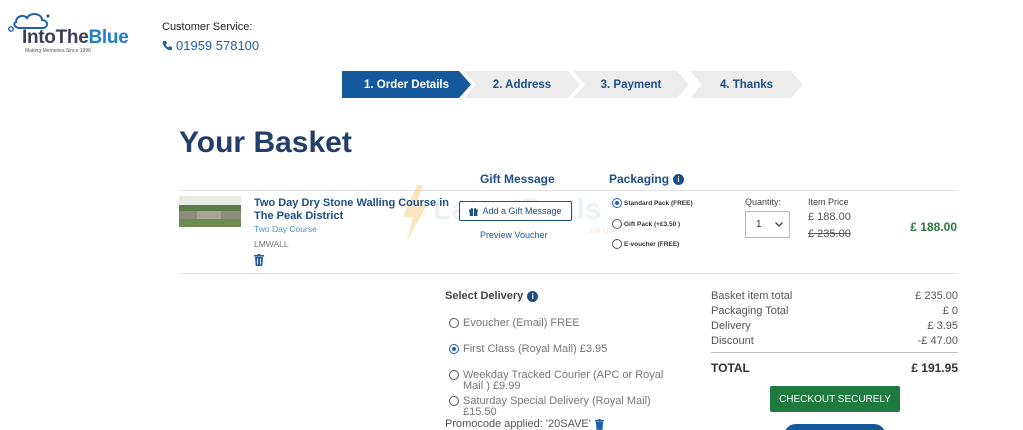 The height and width of the screenshot is (430, 1023). What do you see at coordinates (829, 234) in the screenshot?
I see `item-price-original: £ 235.00` at bounding box center [829, 234].